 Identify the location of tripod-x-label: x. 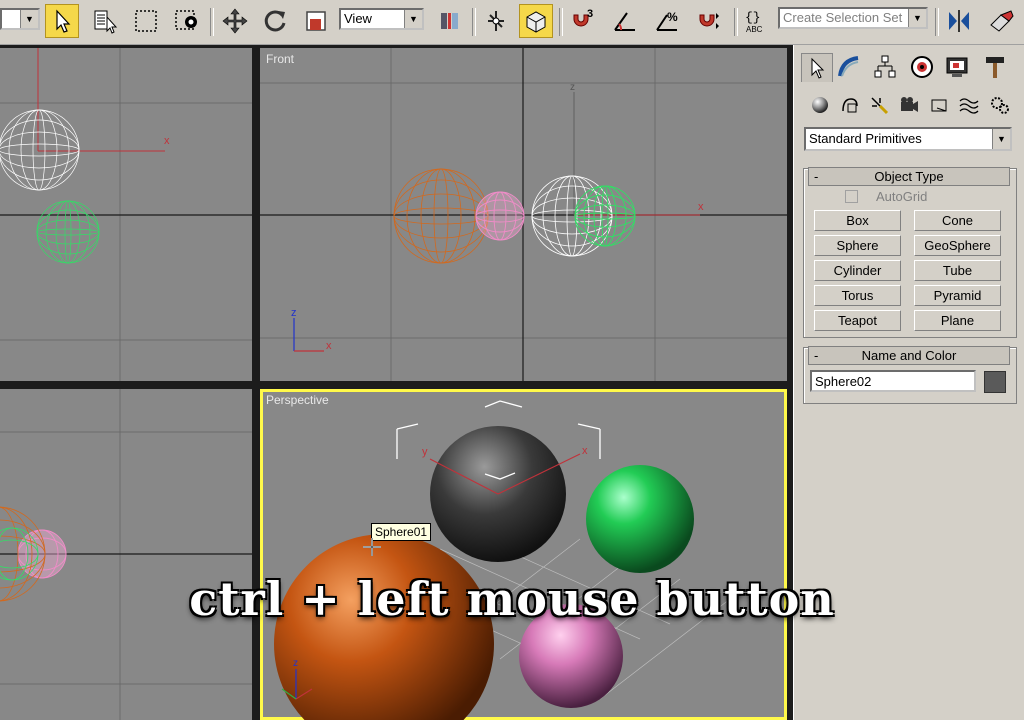
(329, 346).